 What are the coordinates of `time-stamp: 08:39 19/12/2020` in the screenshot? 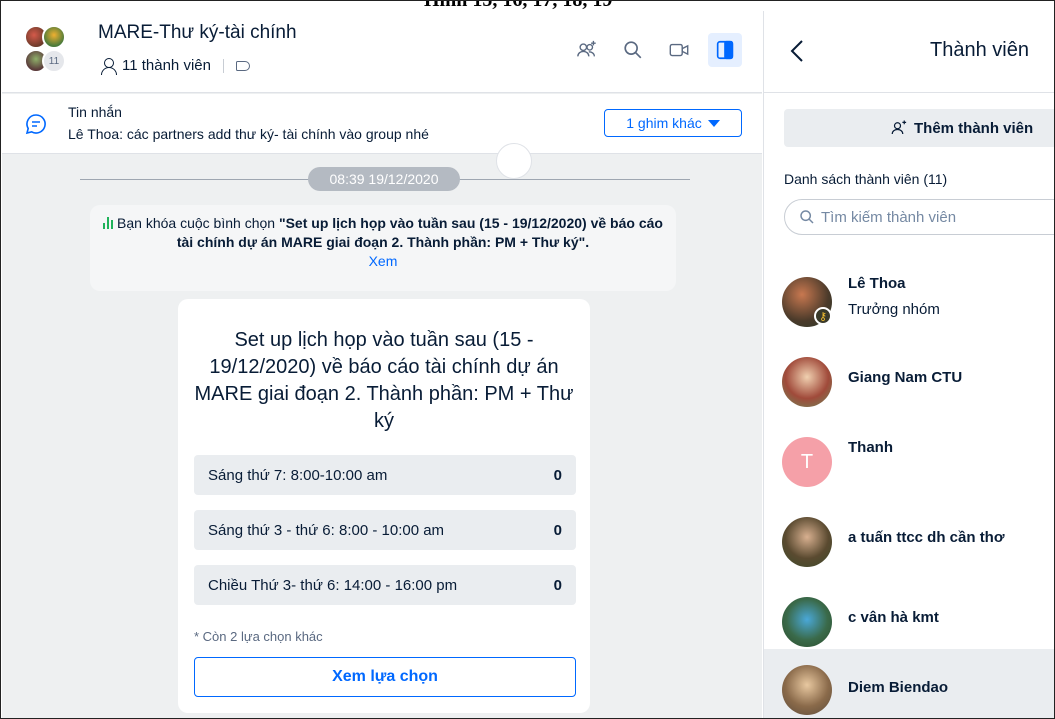 It's located at (384, 179).